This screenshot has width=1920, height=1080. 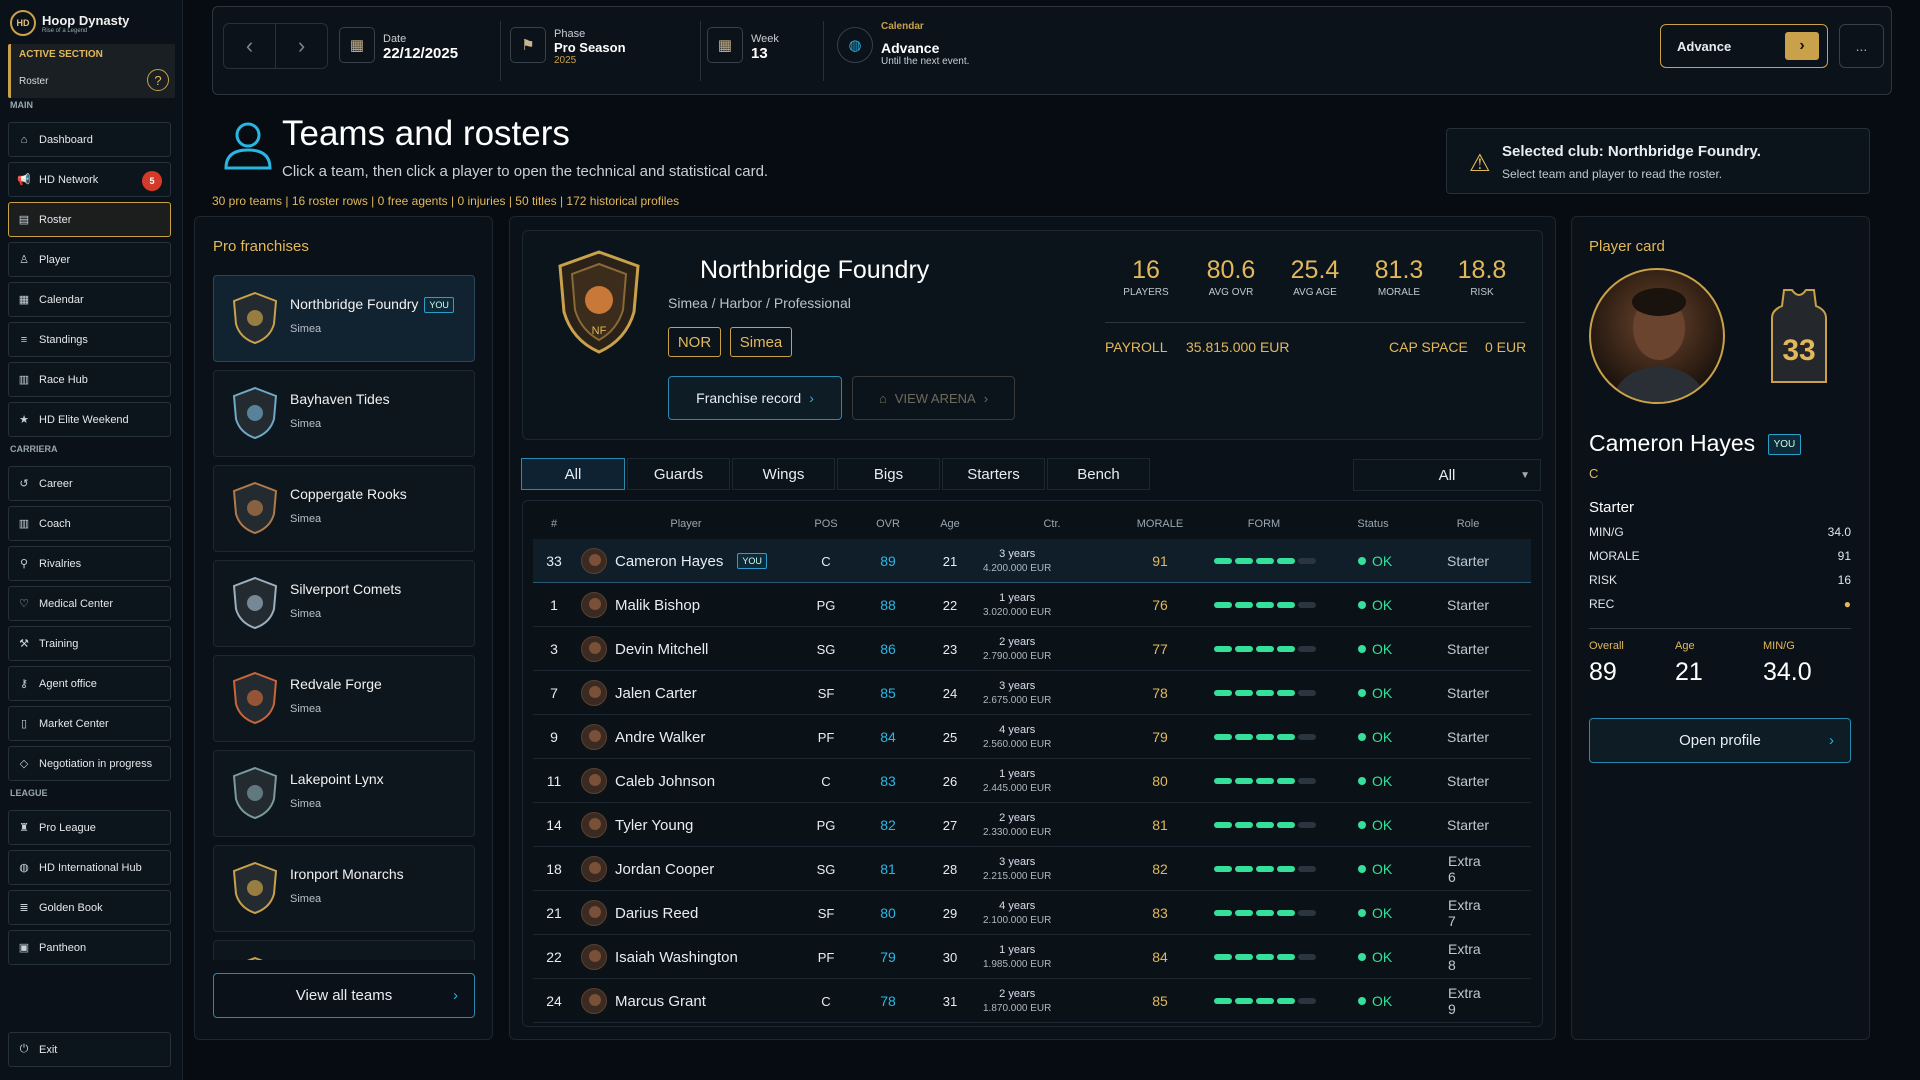 What do you see at coordinates (89, 563) in the screenshot?
I see `sidebar-item-rivalries: ⚲ Rivalries` at bounding box center [89, 563].